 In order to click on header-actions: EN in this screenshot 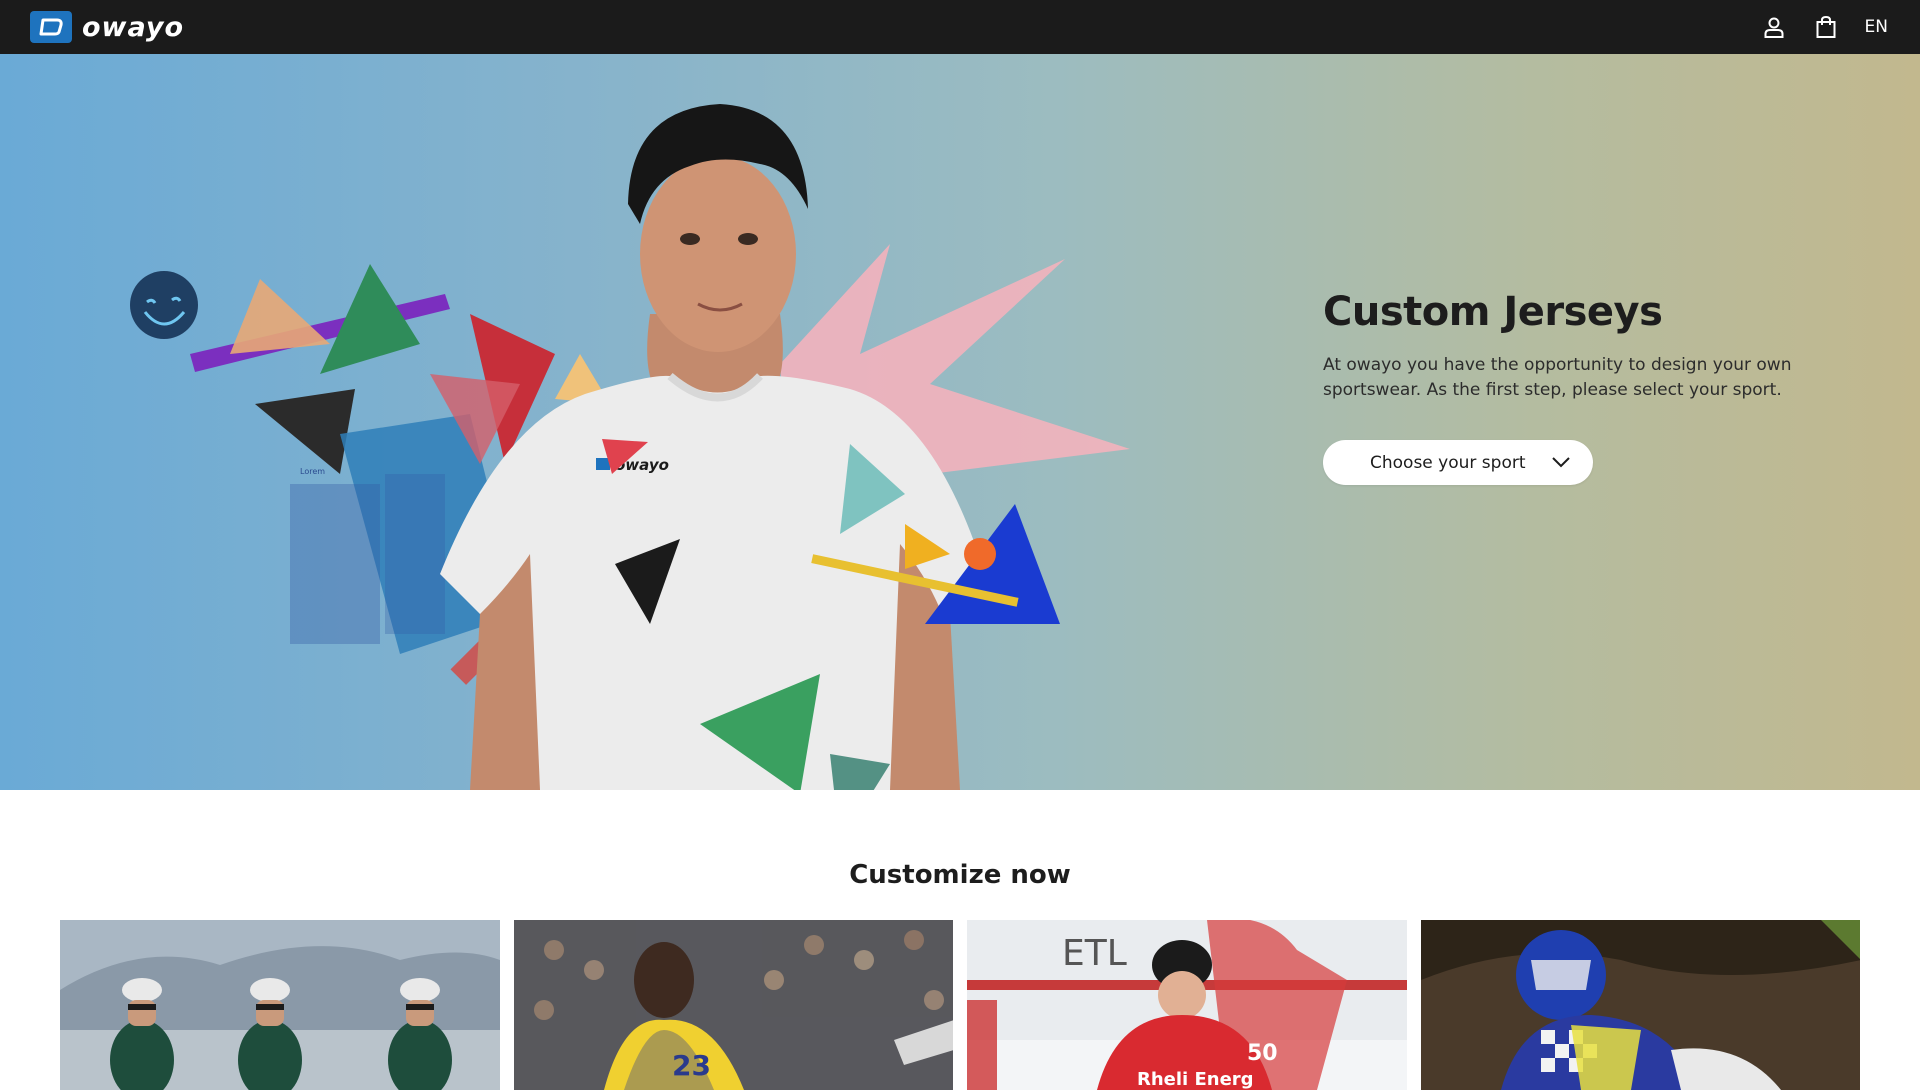, I will do `click(1824, 27)`.